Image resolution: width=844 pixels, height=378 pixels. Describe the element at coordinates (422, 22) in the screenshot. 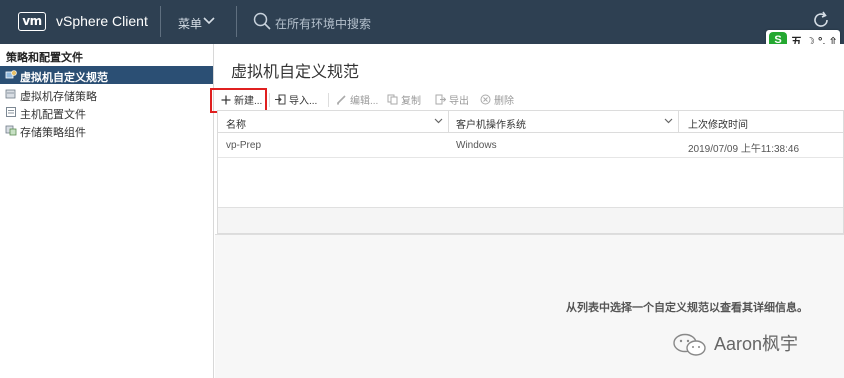

I see `top-header-bar: vm vSphere Client 菜单 在所有环境中搜索` at that location.